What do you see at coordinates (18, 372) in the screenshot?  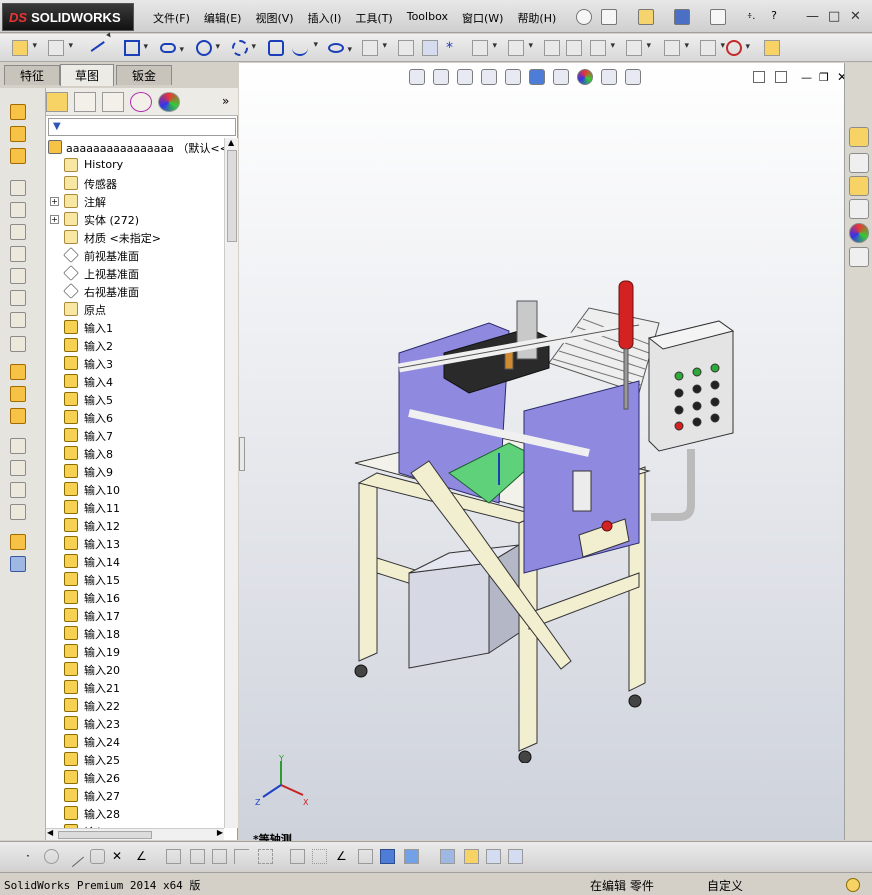 I see `reference-geometry-icon` at bounding box center [18, 372].